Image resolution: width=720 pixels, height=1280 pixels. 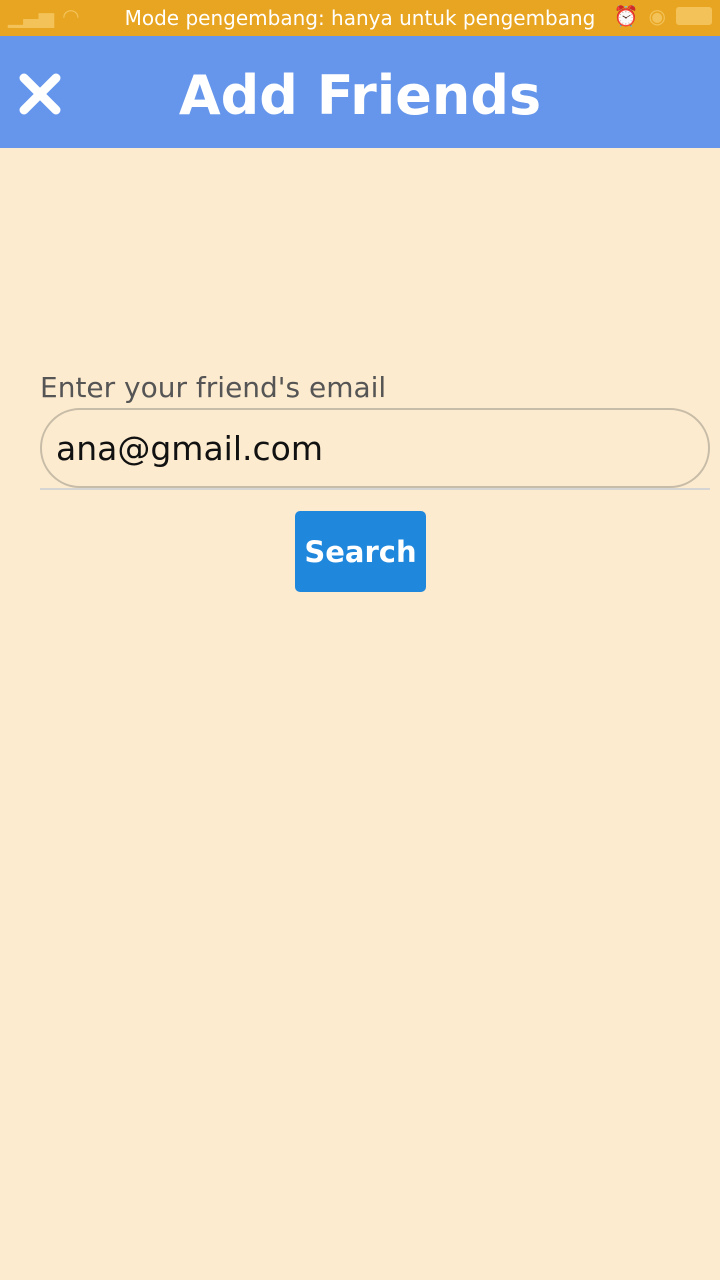 I want to click on email-field-label: Enter your friend's email, so click(x=213, y=387).